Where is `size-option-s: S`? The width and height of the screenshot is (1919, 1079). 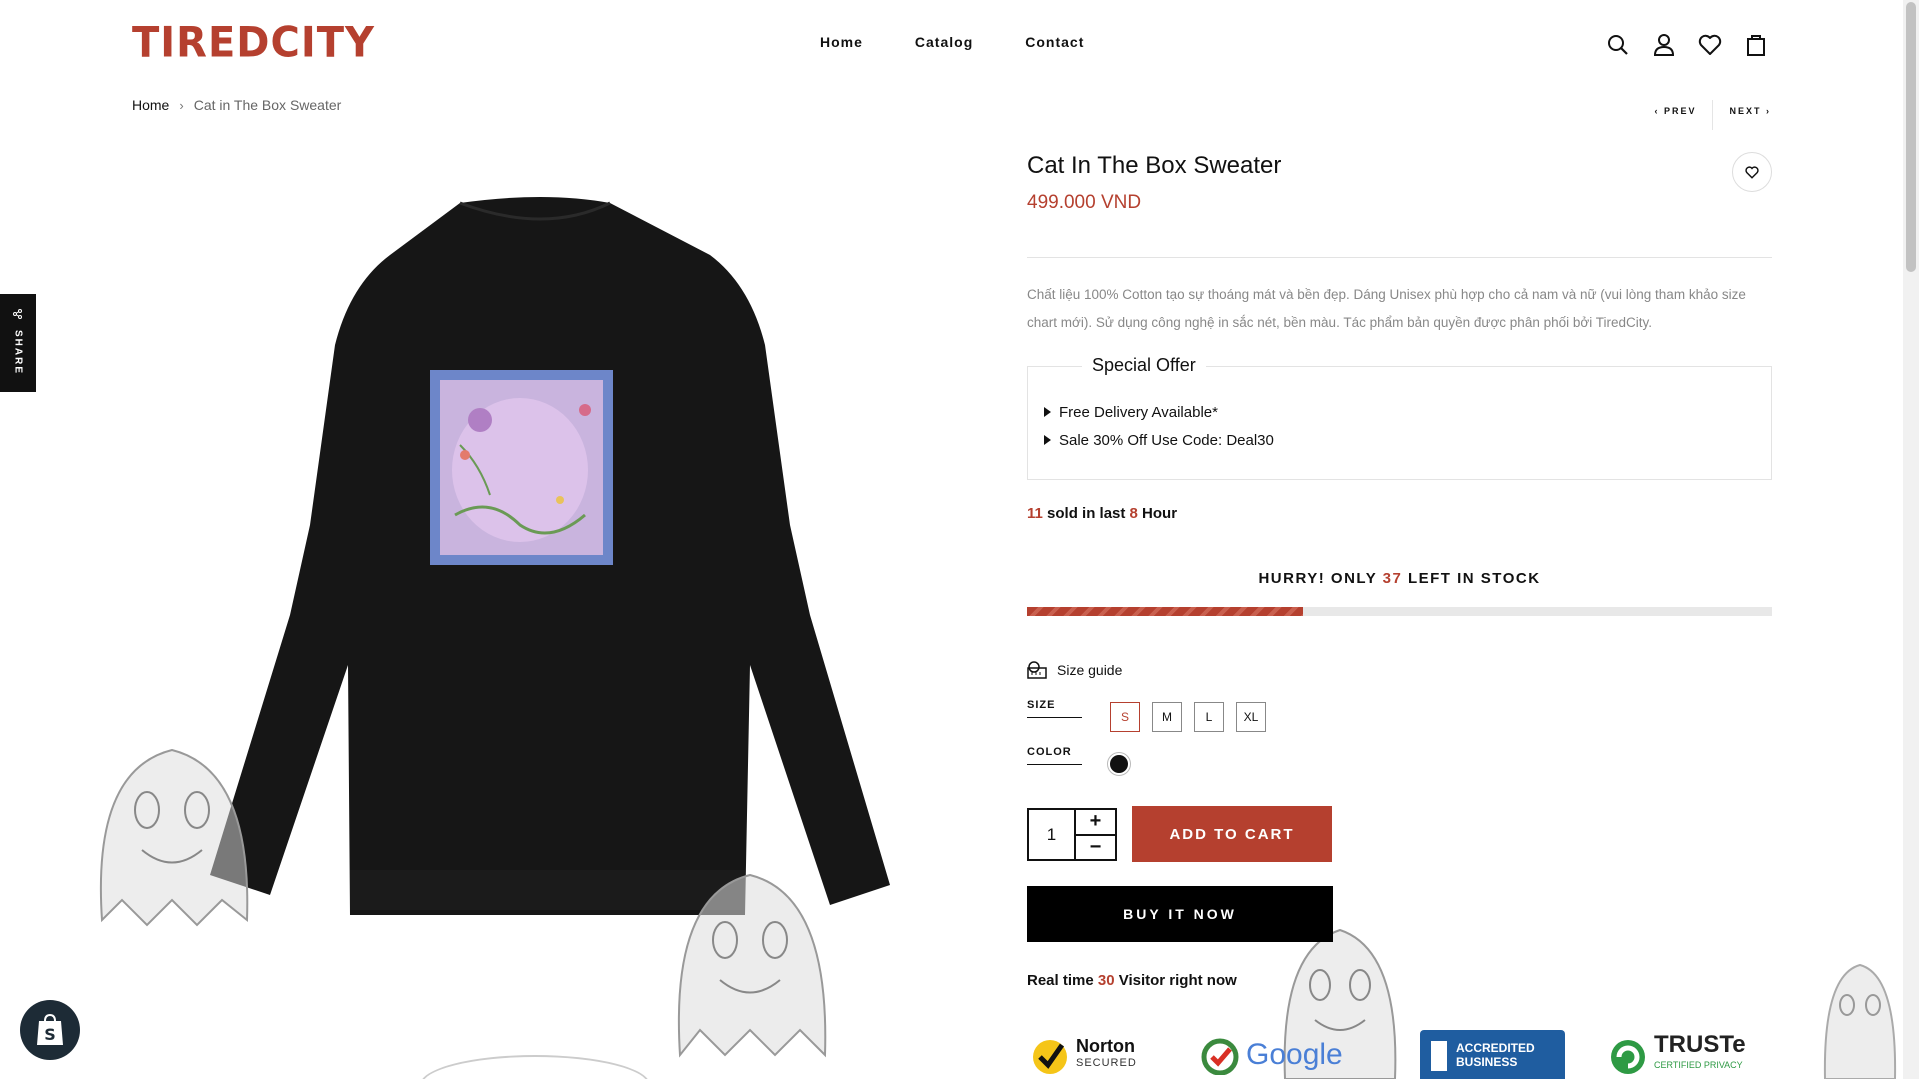 size-option-s: S is located at coordinates (1125, 717).